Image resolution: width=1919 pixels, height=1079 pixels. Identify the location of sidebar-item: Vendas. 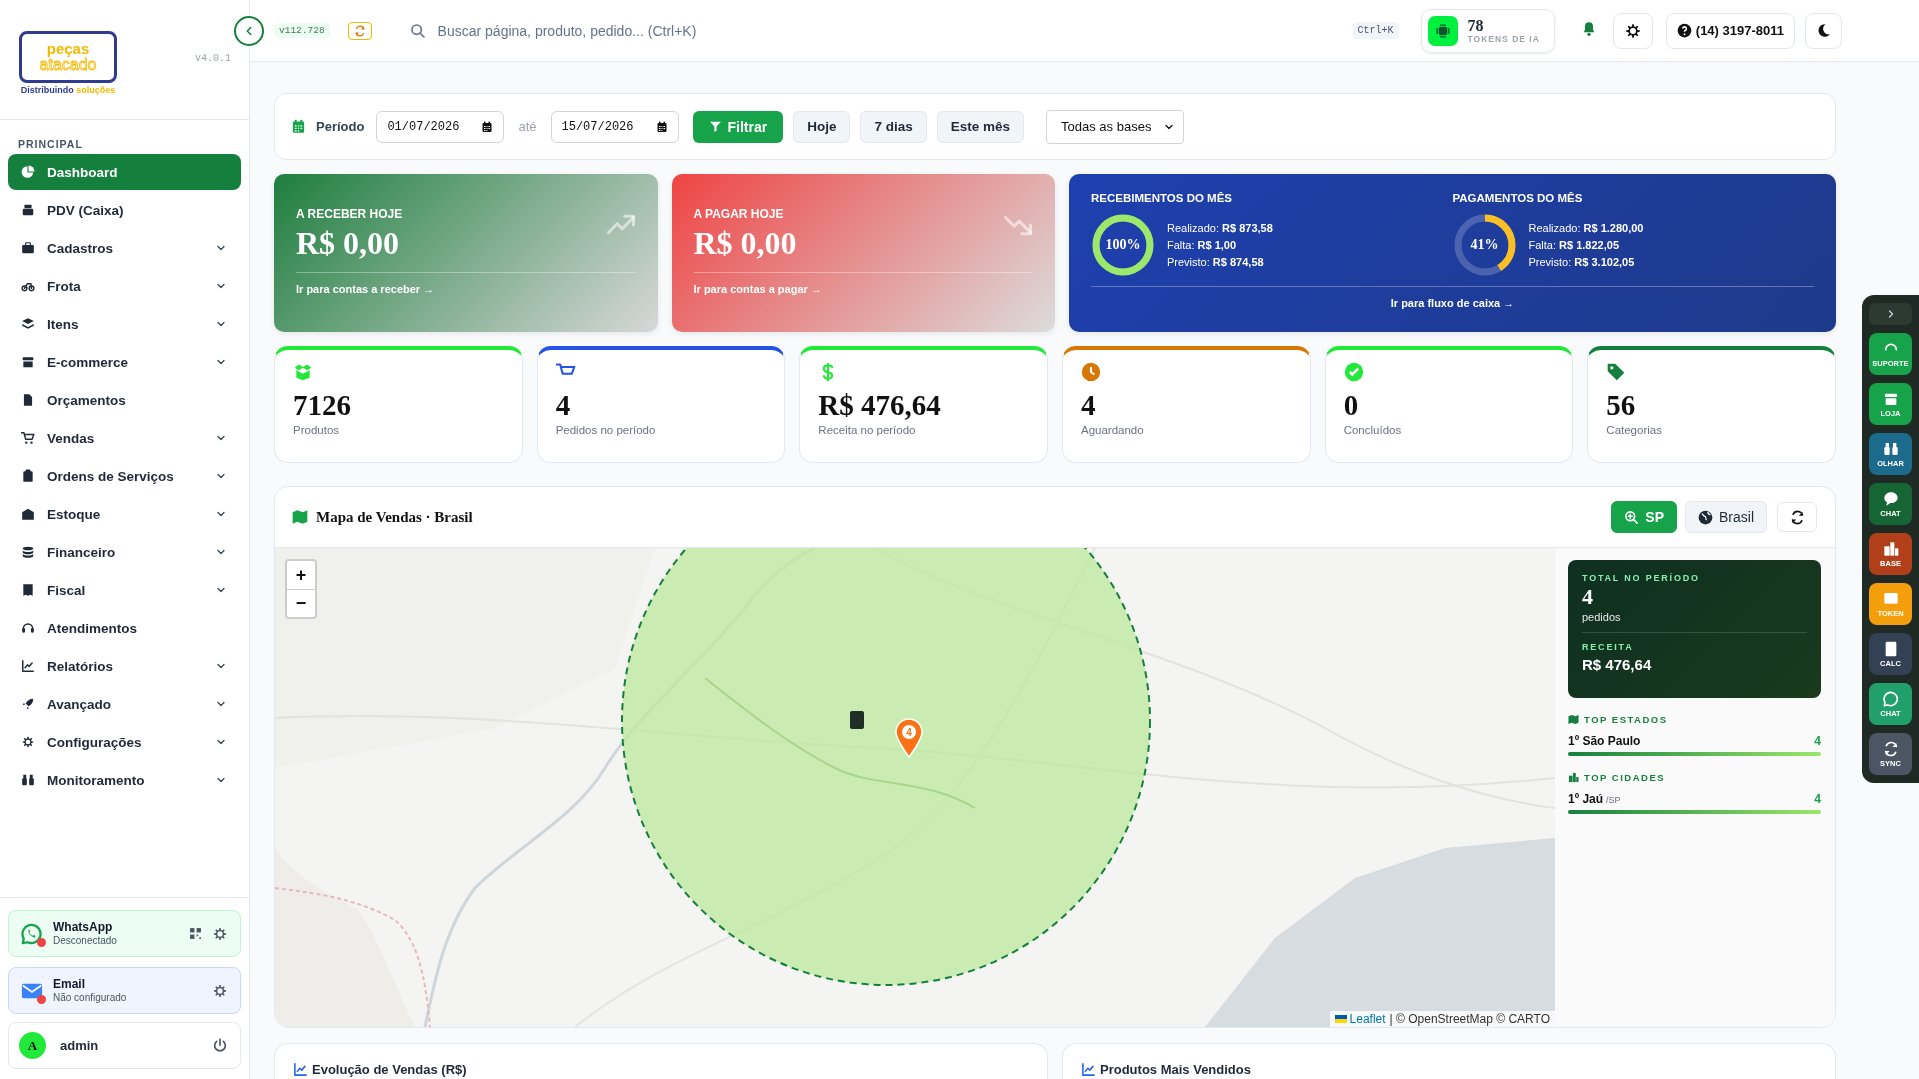
(124, 438).